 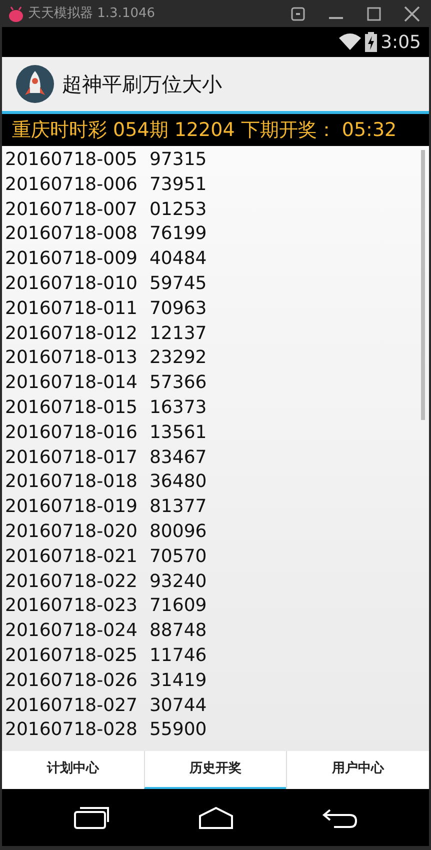 What do you see at coordinates (92, 818) in the screenshot?
I see `recent-apps-icon` at bounding box center [92, 818].